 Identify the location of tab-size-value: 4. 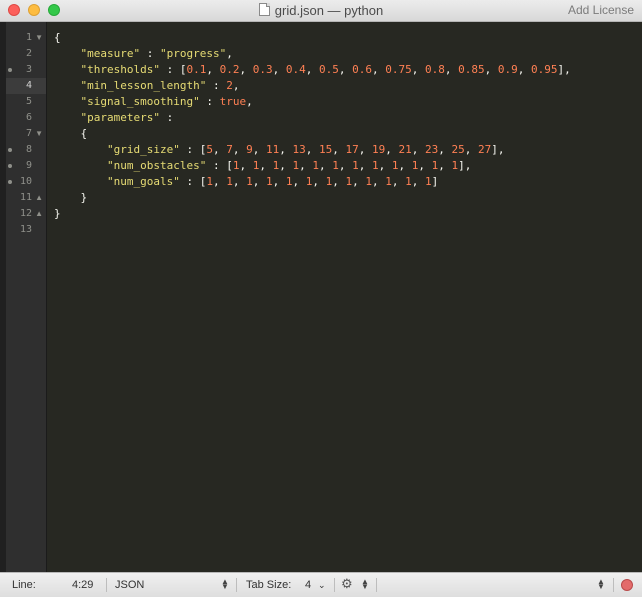
(308, 585).